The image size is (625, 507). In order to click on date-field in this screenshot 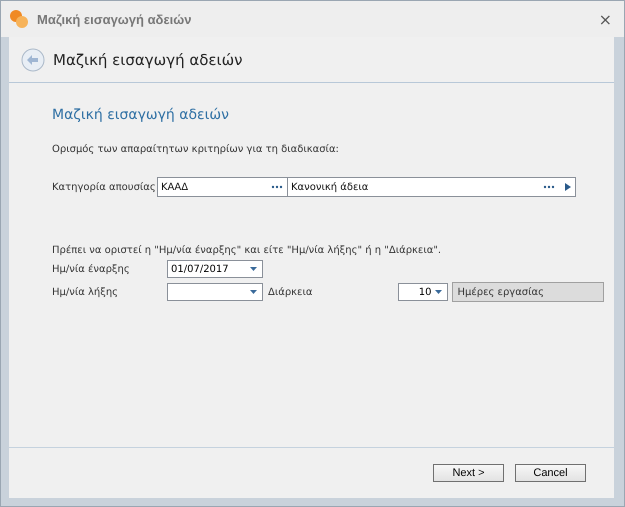, I will do `click(215, 292)`.